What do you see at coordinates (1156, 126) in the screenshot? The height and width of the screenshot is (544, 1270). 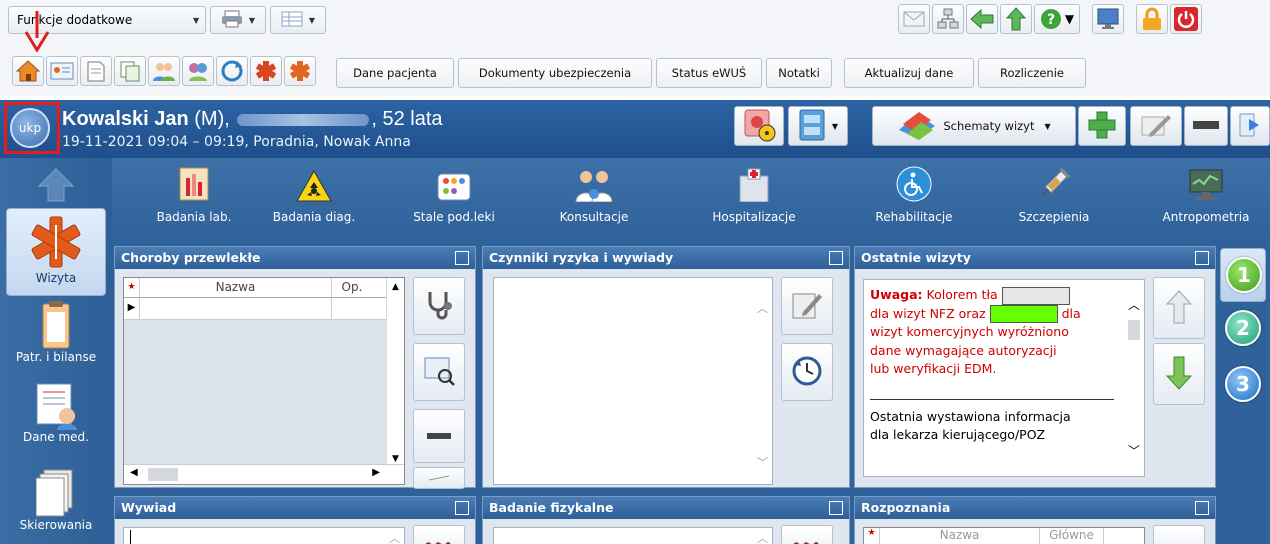 I see `edit-button` at bounding box center [1156, 126].